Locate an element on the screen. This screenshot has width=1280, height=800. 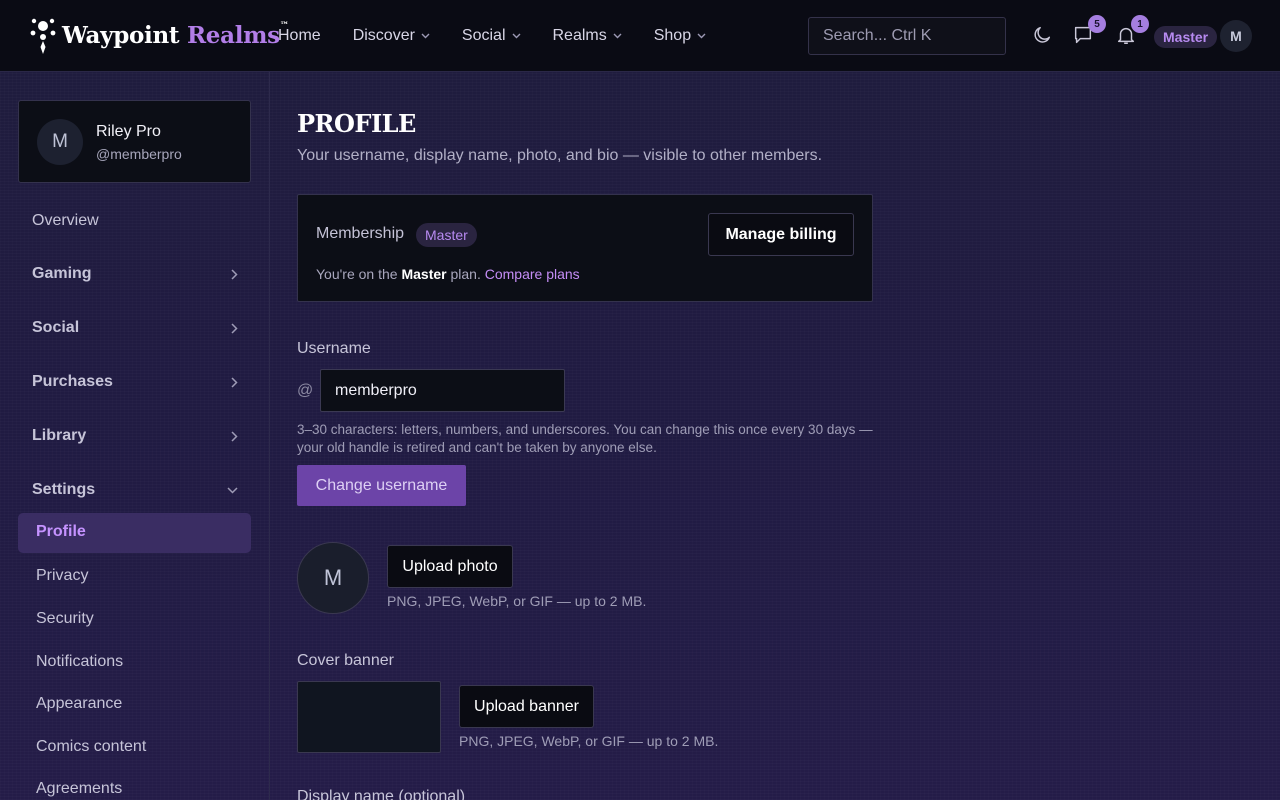
nav-social: Social is located at coordinates (491, 36).